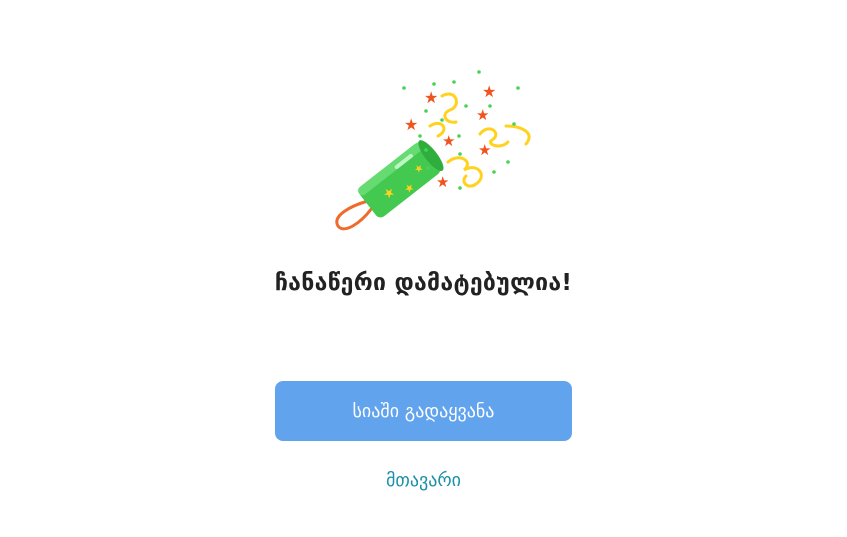 Image resolution: width=847 pixels, height=537 pixels. What do you see at coordinates (435, 151) in the screenshot?
I see `party-popper-icon: ★ ★ ★ ★ ★ ★ ★ ★ ★ ★` at bounding box center [435, 151].